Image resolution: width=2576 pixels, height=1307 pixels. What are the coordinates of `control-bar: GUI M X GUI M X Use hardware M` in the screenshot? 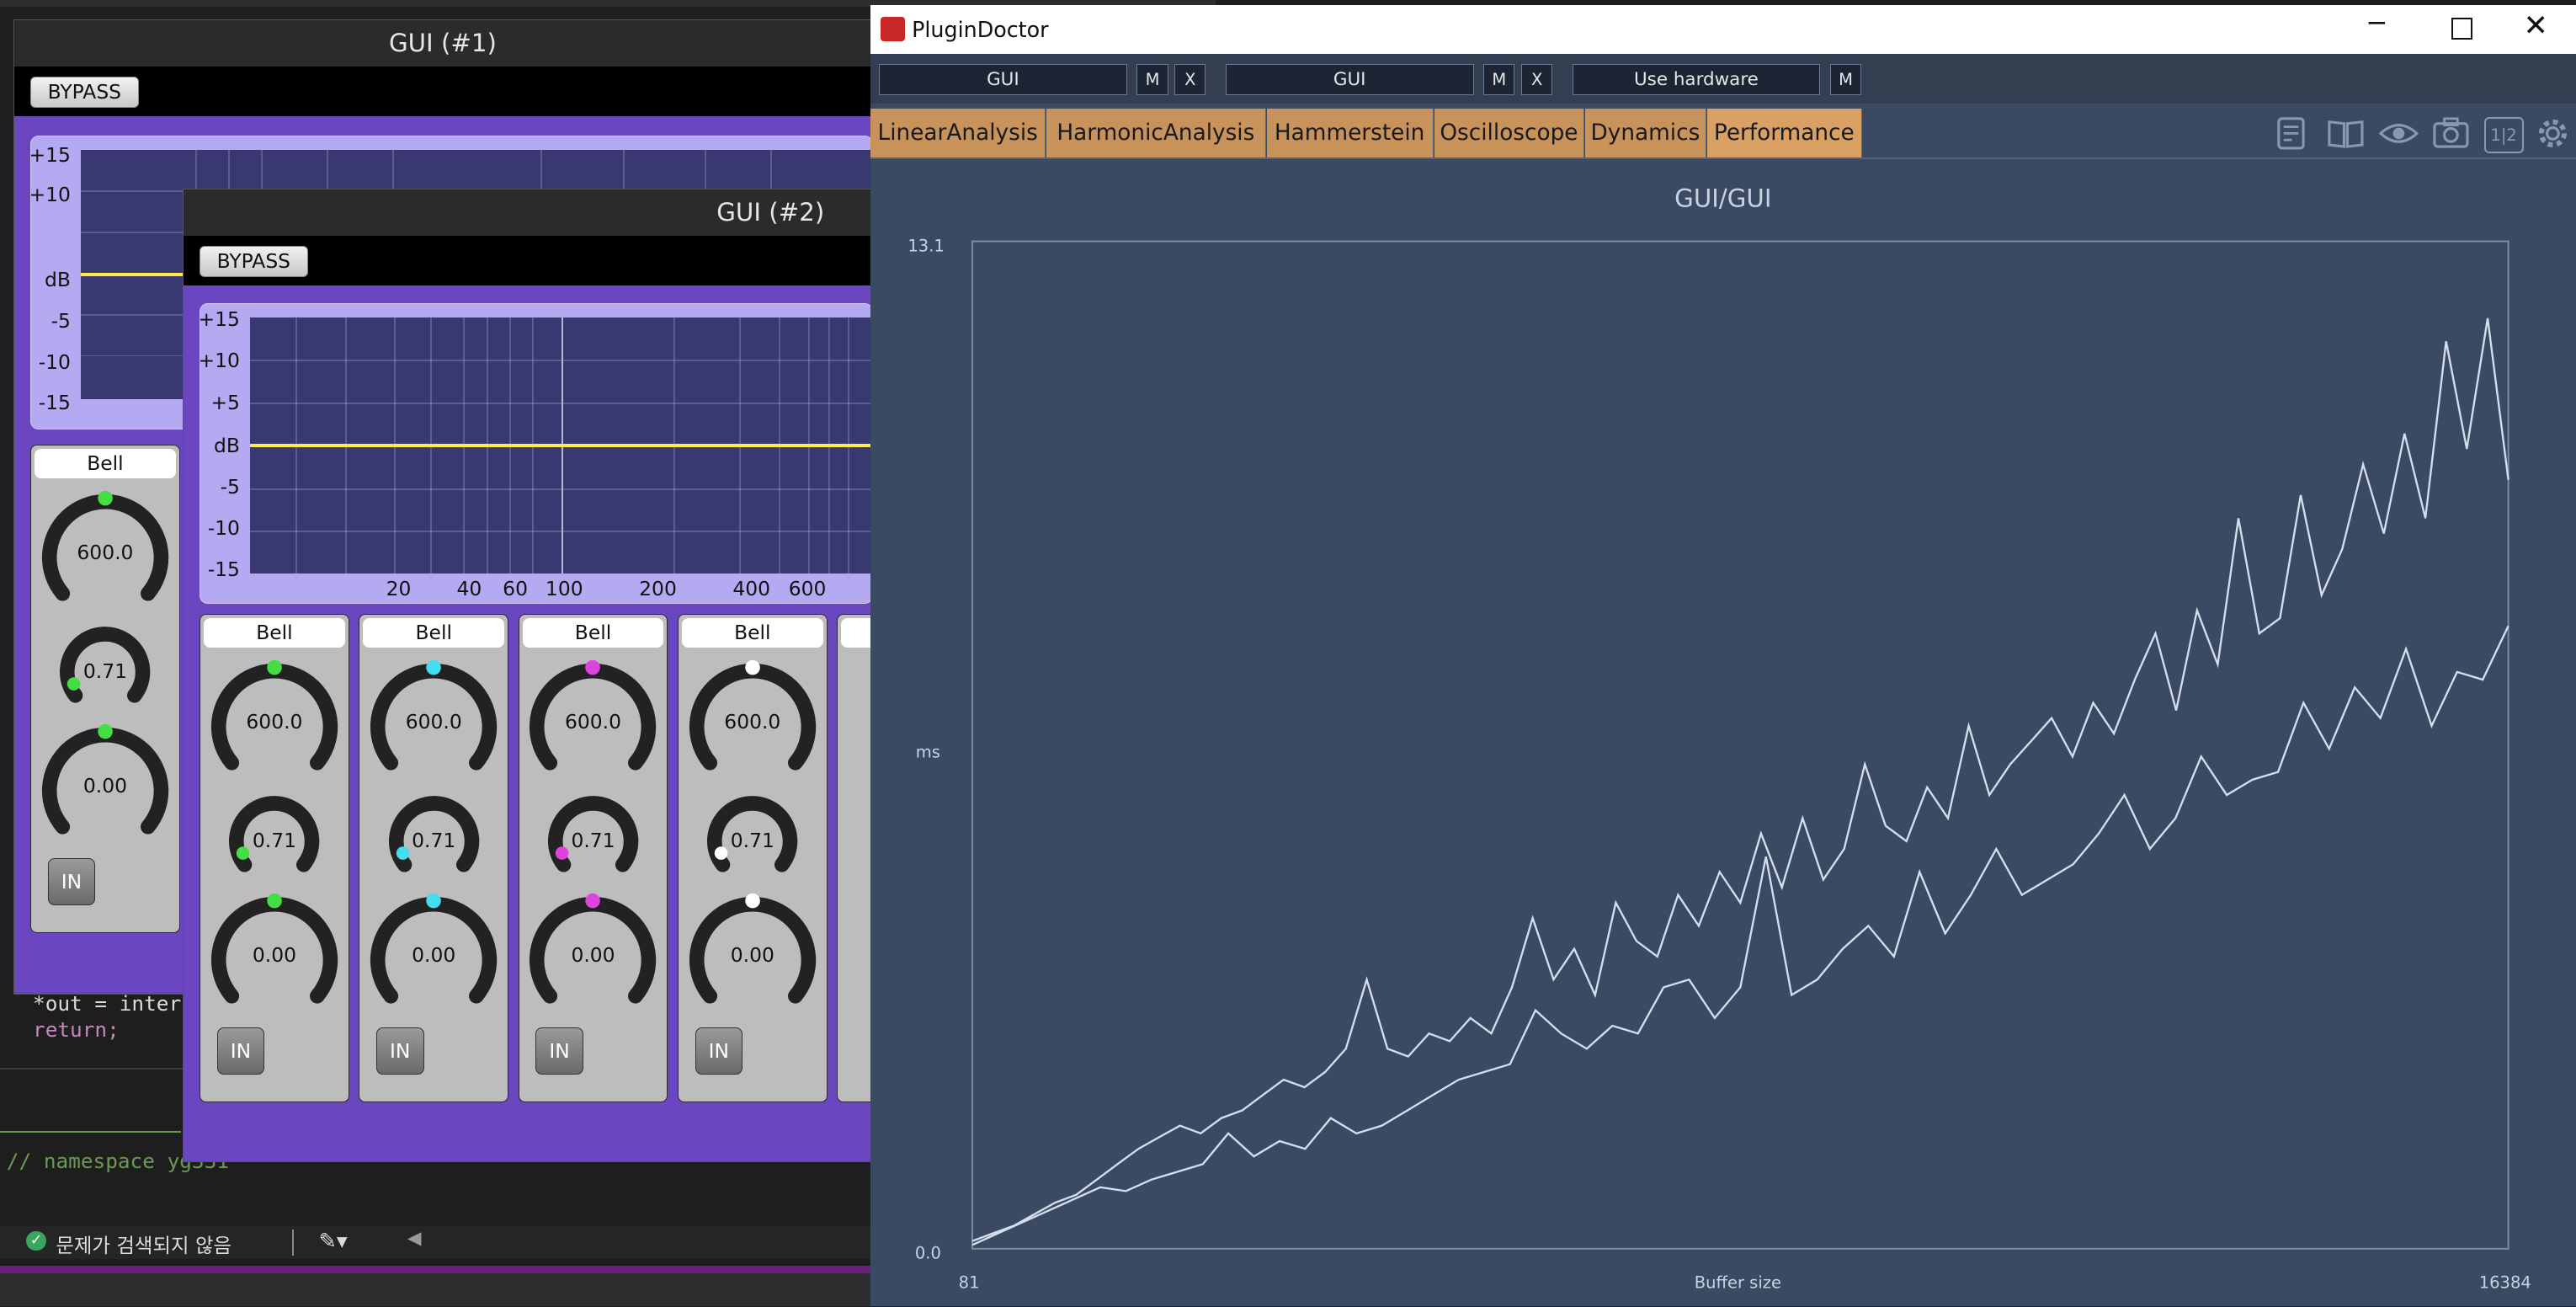 It's located at (1723, 79).